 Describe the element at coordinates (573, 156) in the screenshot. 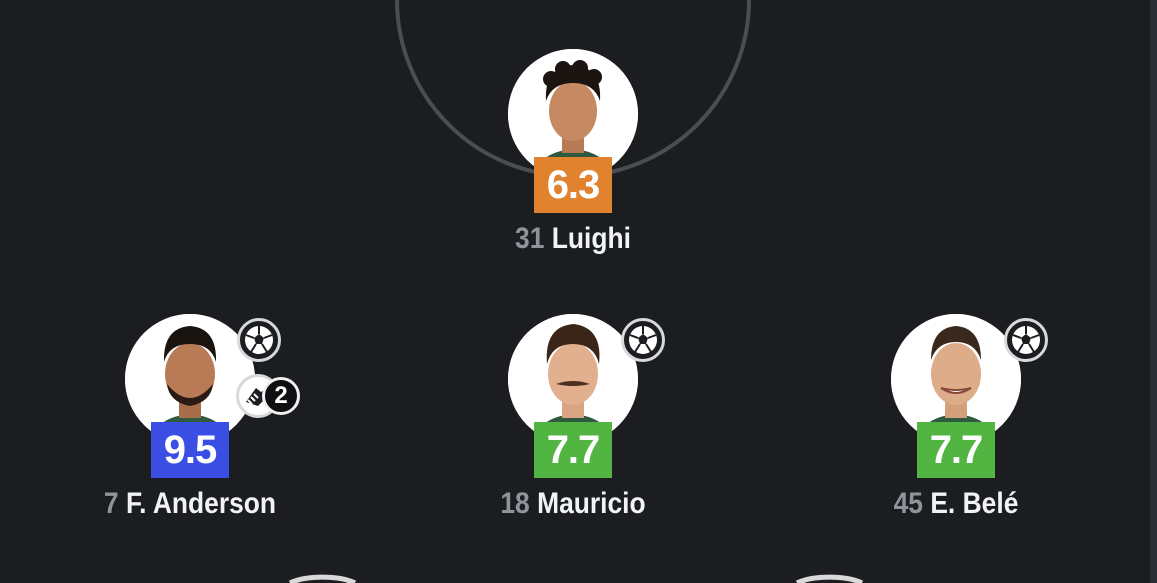

I see `player-card-luighi: 6.3 31 Luighi` at that location.